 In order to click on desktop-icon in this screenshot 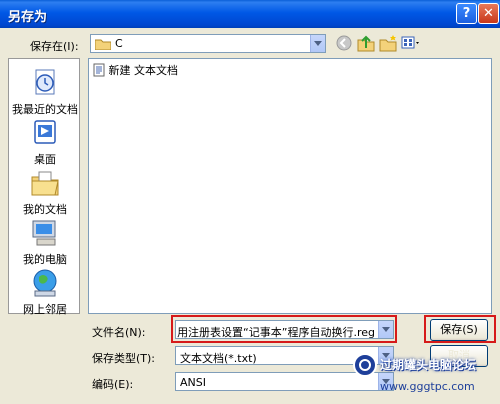, I will do `click(45, 132)`.